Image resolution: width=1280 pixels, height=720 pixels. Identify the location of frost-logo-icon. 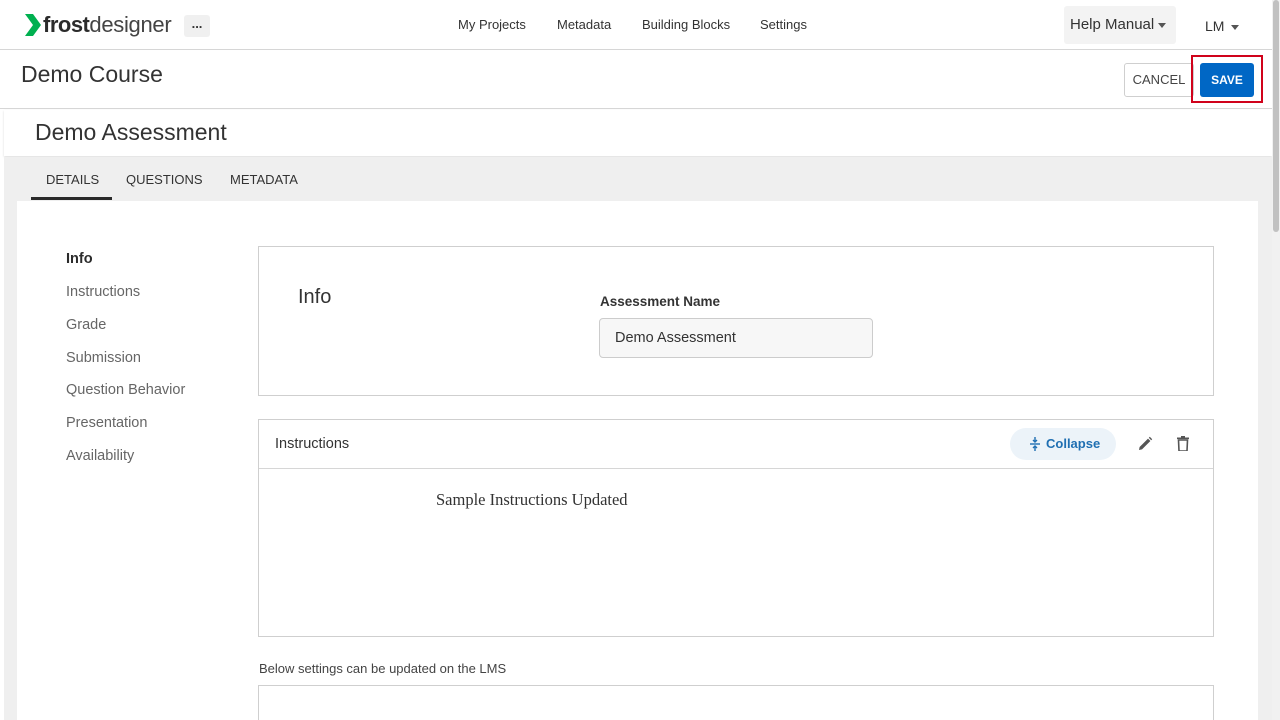
(33, 25).